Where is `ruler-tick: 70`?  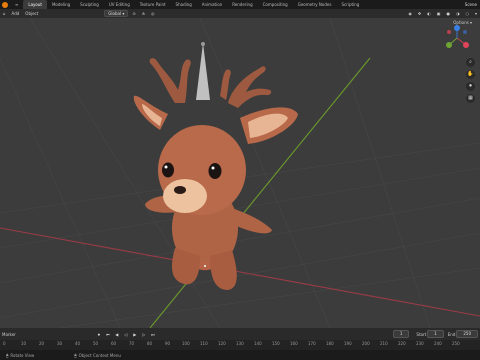 ruler-tick: 70 is located at coordinates (132, 343).